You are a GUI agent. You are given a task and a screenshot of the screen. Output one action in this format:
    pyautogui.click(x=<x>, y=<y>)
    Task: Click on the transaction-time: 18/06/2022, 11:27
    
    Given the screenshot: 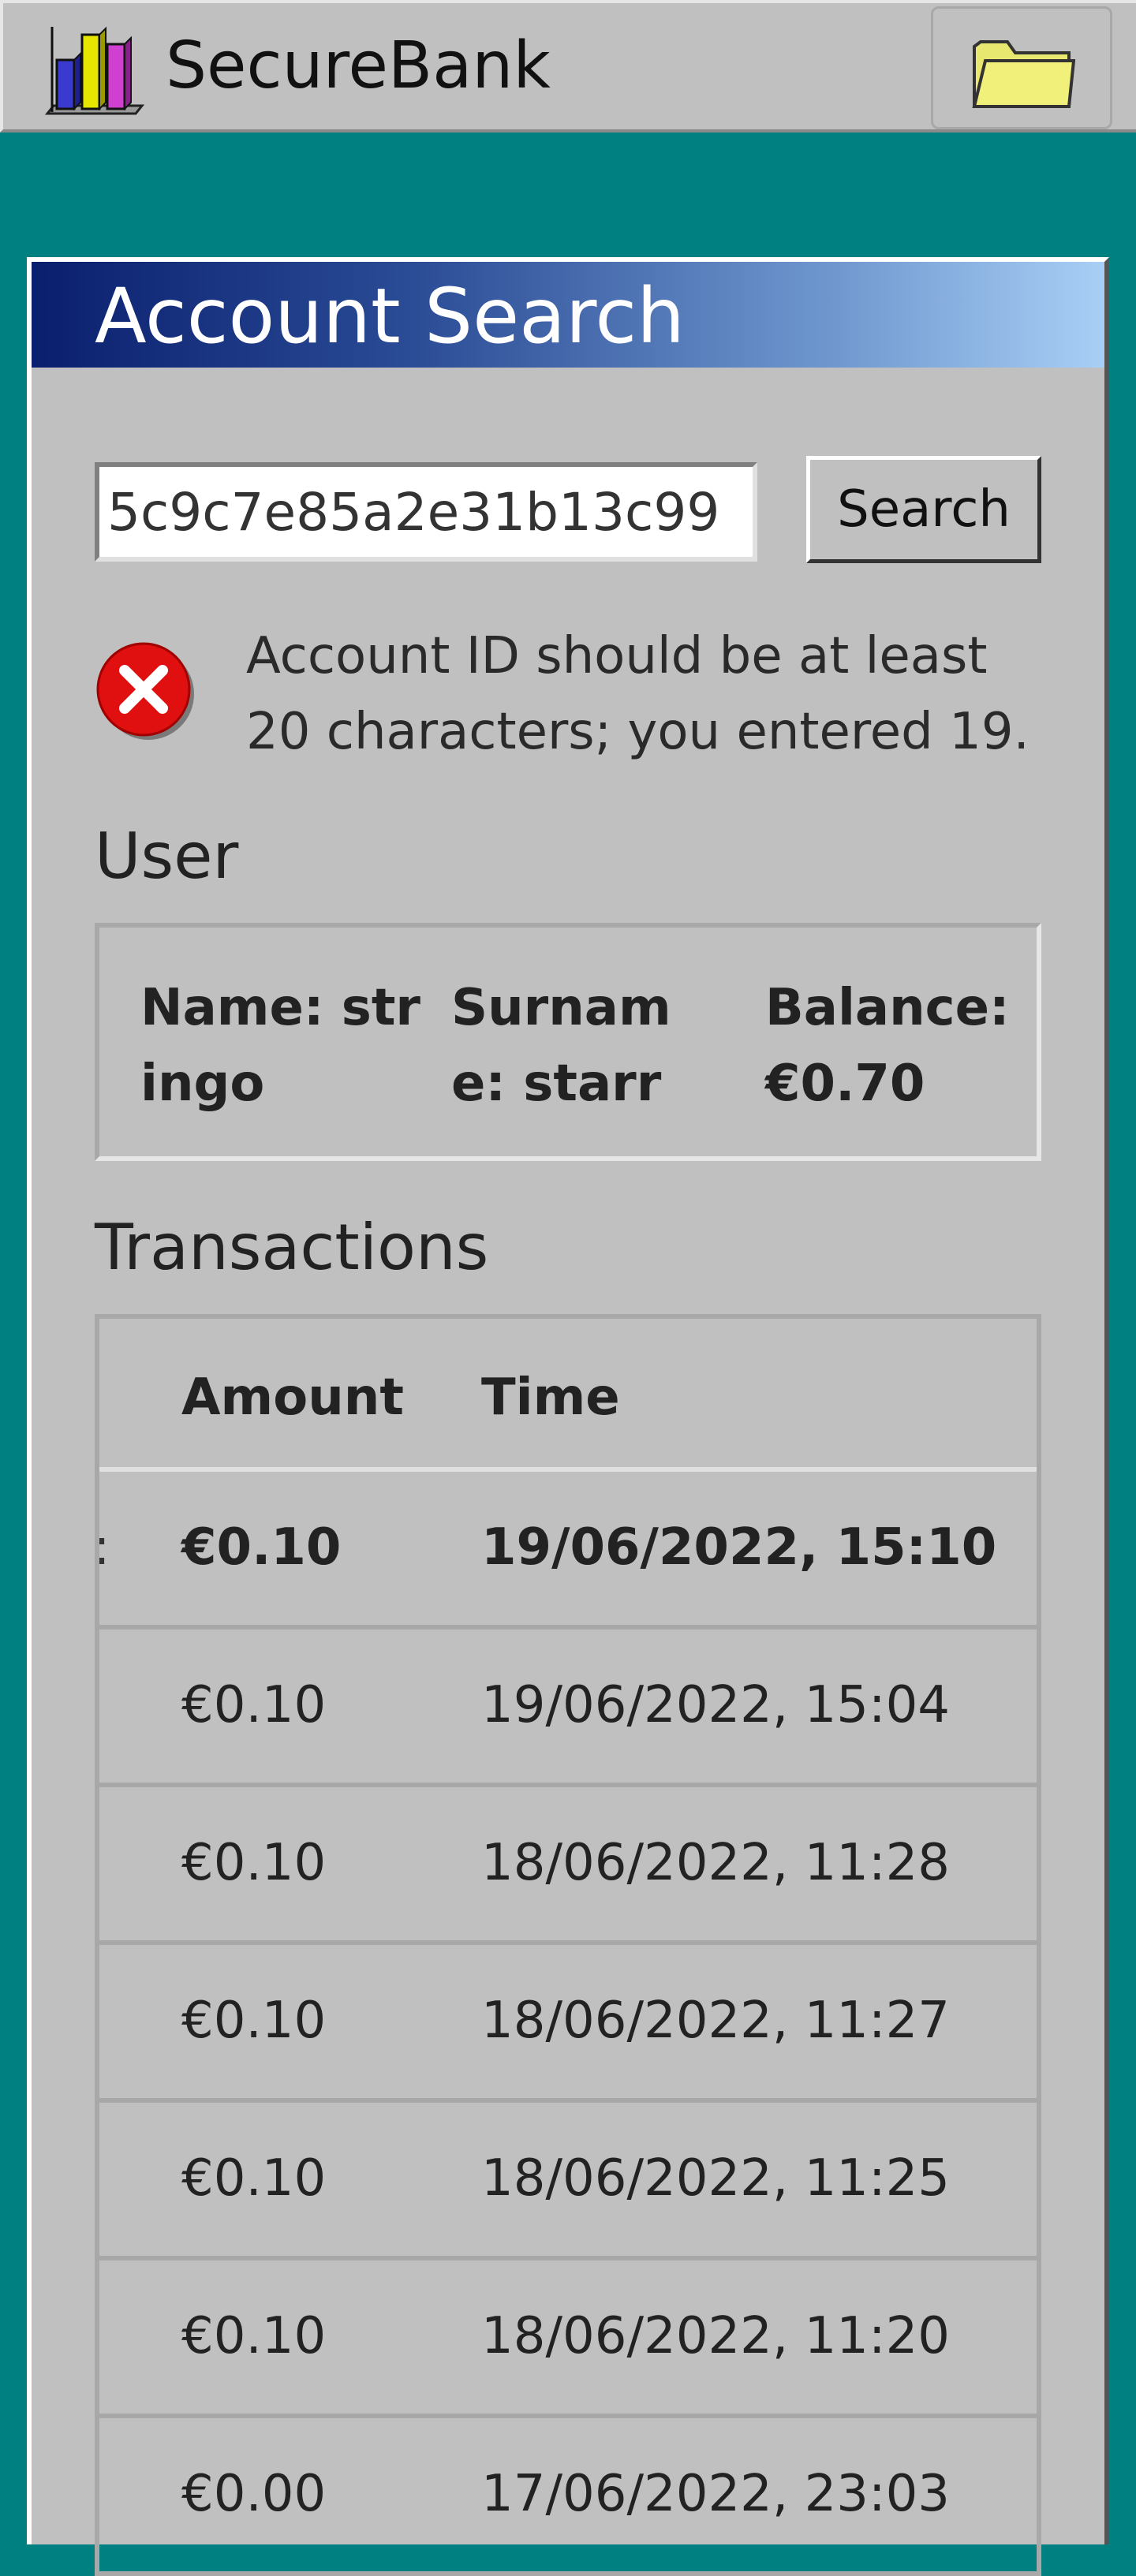 What is the action you would take?
    pyautogui.click(x=715, y=2021)
    